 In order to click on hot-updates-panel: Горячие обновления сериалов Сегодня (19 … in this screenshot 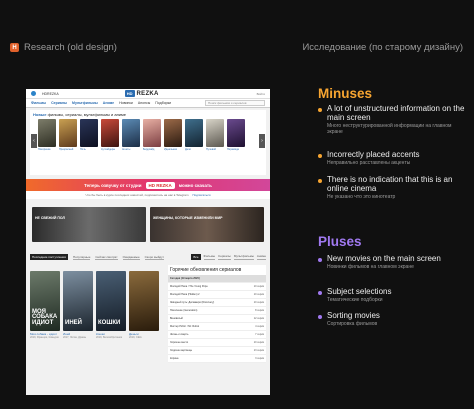, I will do `click(217, 314)`.